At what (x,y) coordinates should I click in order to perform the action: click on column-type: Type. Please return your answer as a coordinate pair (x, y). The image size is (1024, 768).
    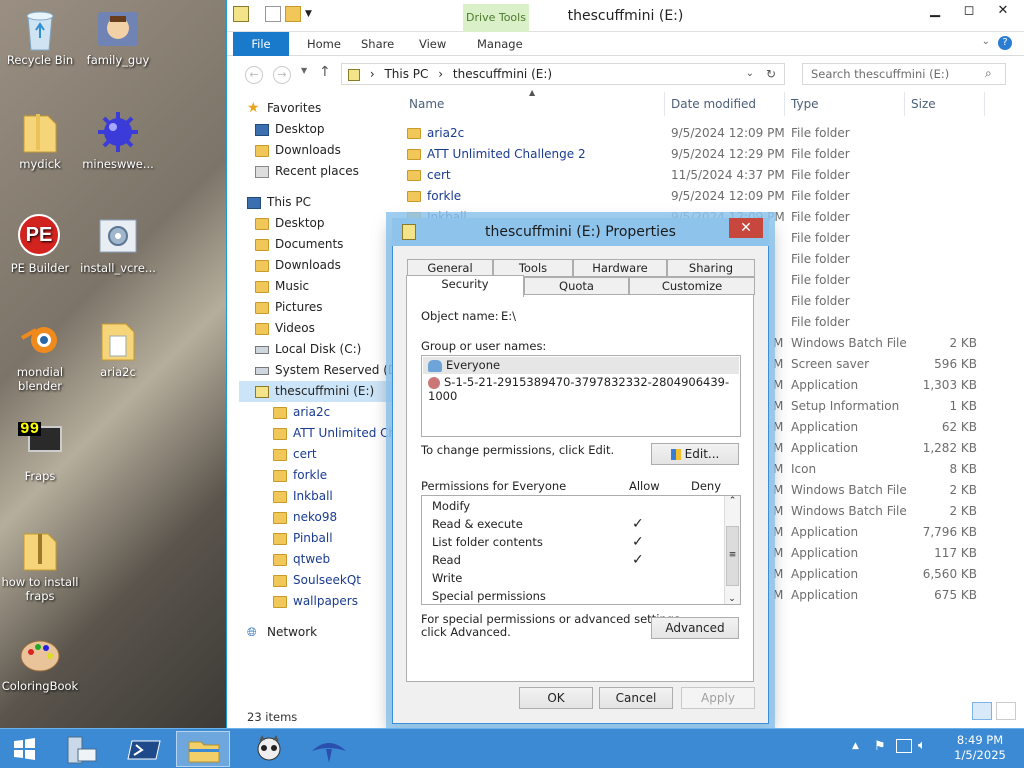
    Looking at the image, I should click on (845, 104).